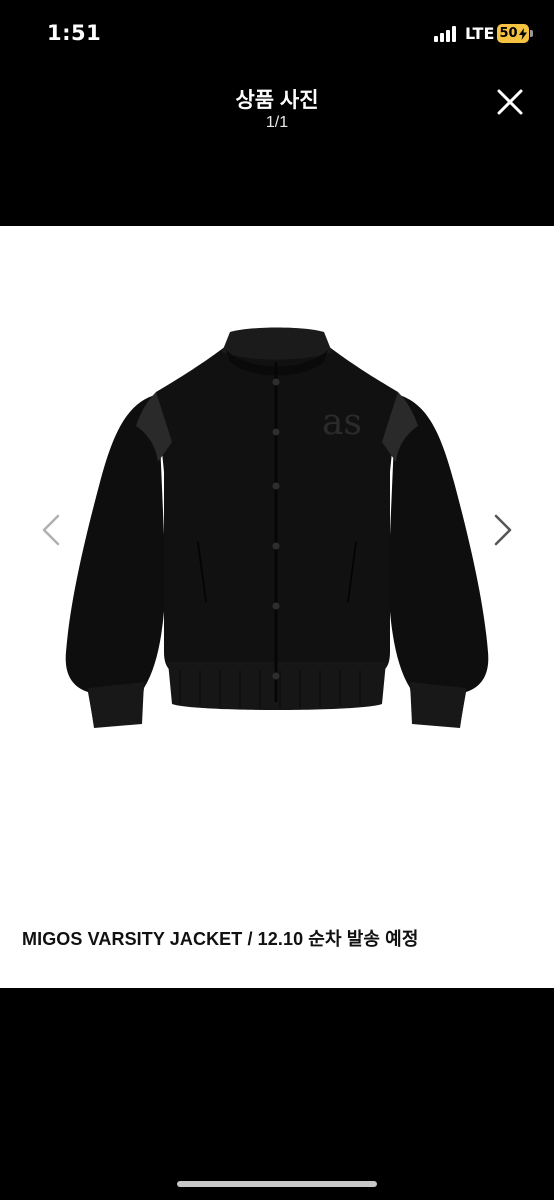 The image size is (554, 1200). I want to click on battery-icon: 50, so click(513, 33).